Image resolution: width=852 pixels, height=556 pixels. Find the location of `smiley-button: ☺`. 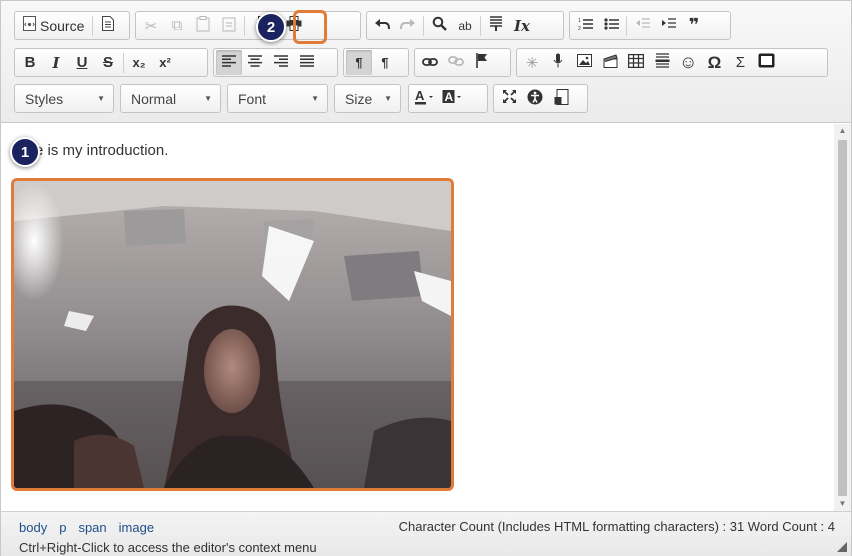

smiley-button: ☺ is located at coordinates (688, 62).